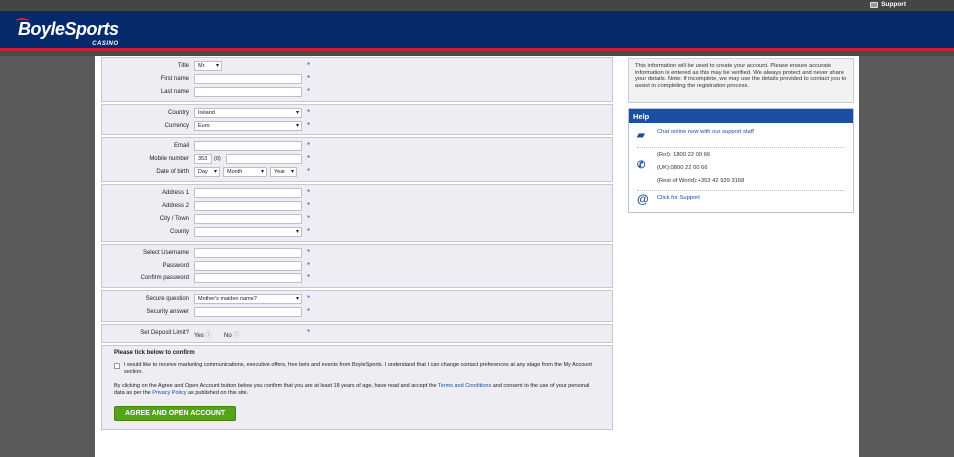 Image resolution: width=954 pixels, height=457 pixels. Describe the element at coordinates (228, 336) in the screenshot. I see `deposit-no-label: No` at that location.